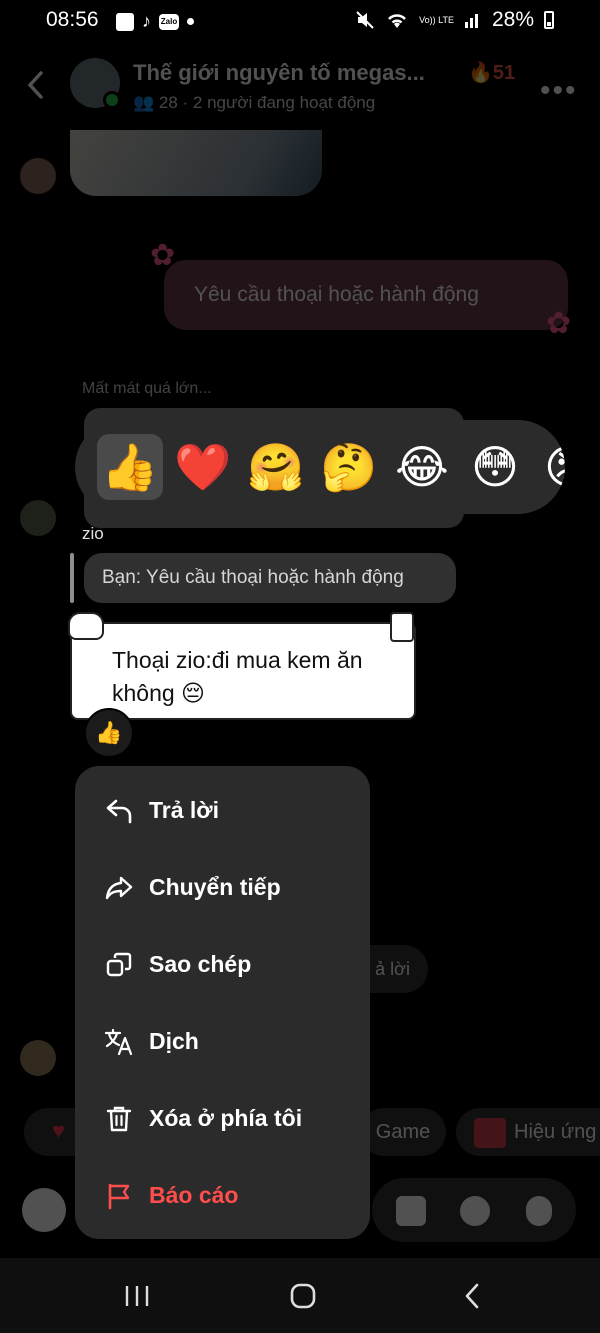 The width and height of the screenshot is (600, 1333). What do you see at coordinates (146, 21) in the screenshot?
I see `tiktok-icon: ♪` at bounding box center [146, 21].